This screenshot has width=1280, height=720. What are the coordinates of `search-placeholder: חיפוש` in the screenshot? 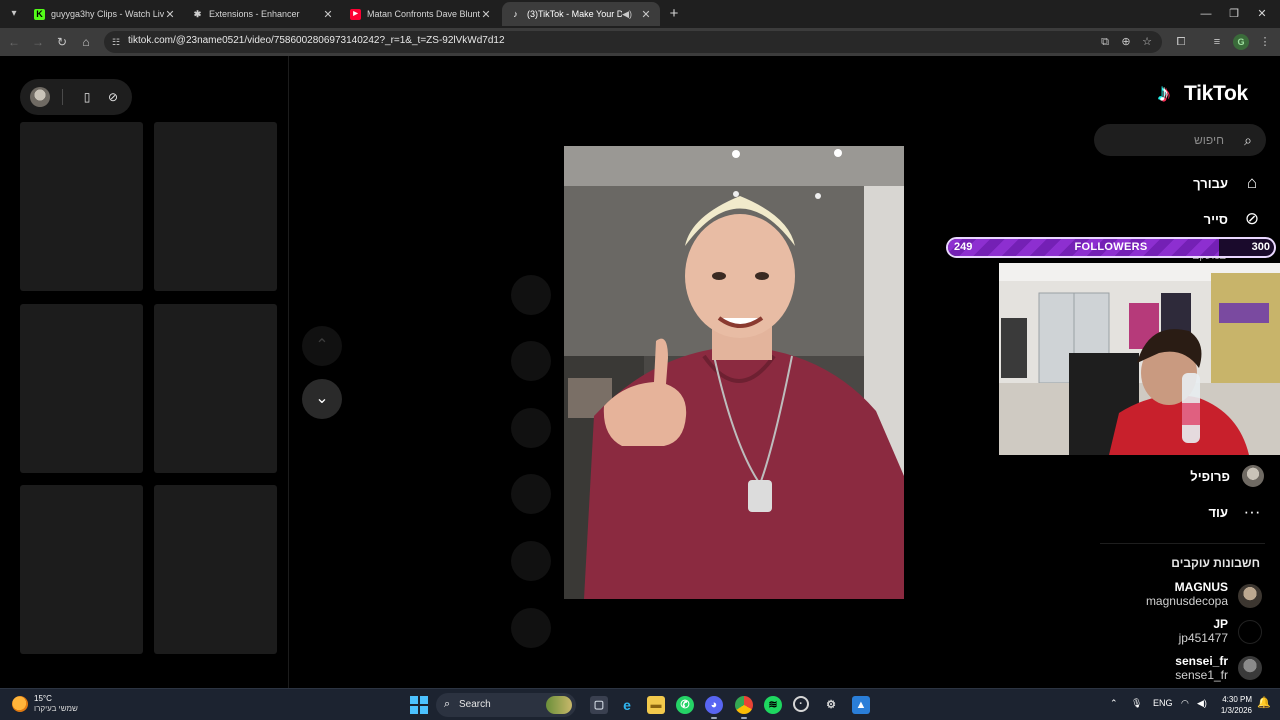 It's located at (1209, 140).